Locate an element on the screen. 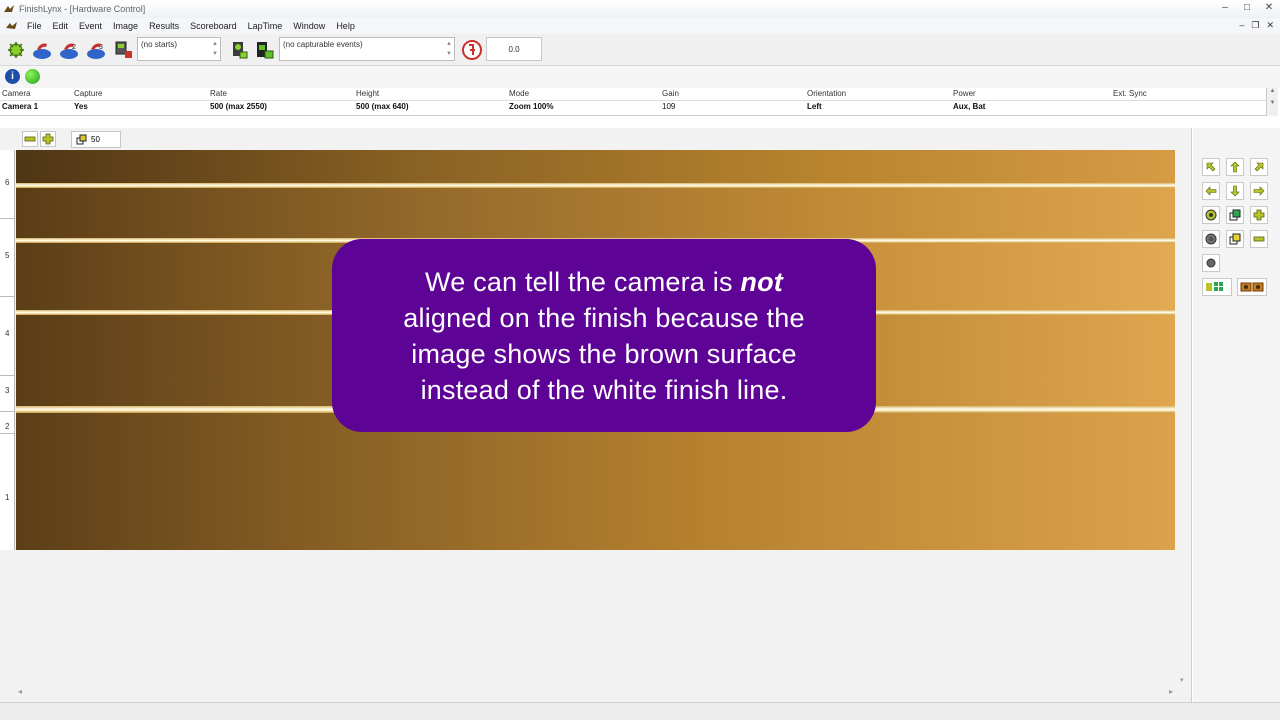  info-icon: i is located at coordinates (12, 76).